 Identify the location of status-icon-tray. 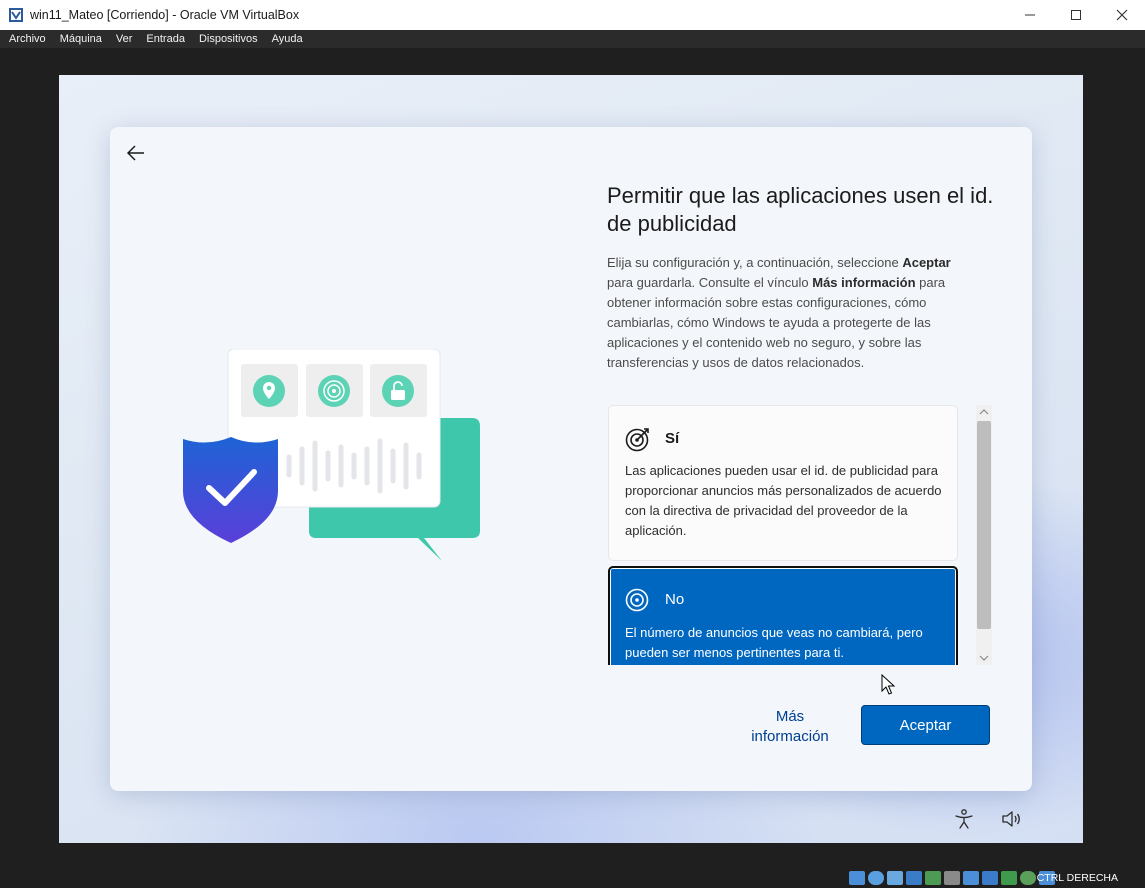
(952, 878).